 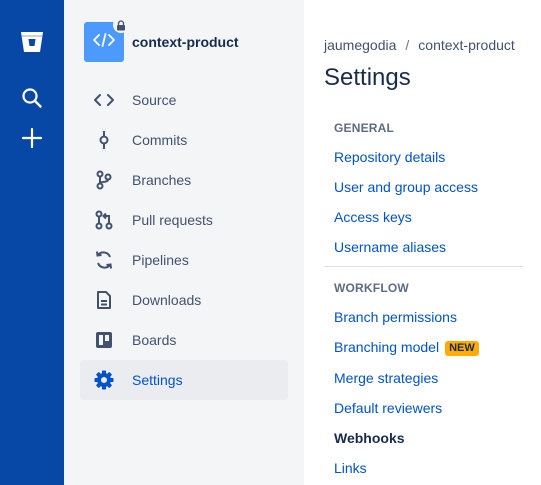 I want to click on branching-model-row: Branching model NEW, so click(x=406, y=347).